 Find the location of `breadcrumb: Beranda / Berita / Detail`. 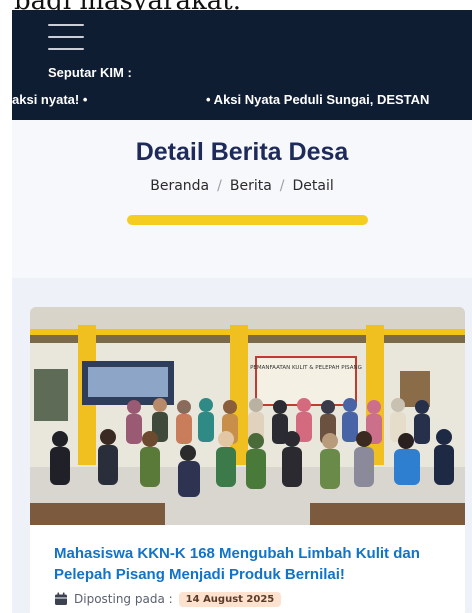

breadcrumb: Beranda / Berita / Detail is located at coordinates (242, 186).